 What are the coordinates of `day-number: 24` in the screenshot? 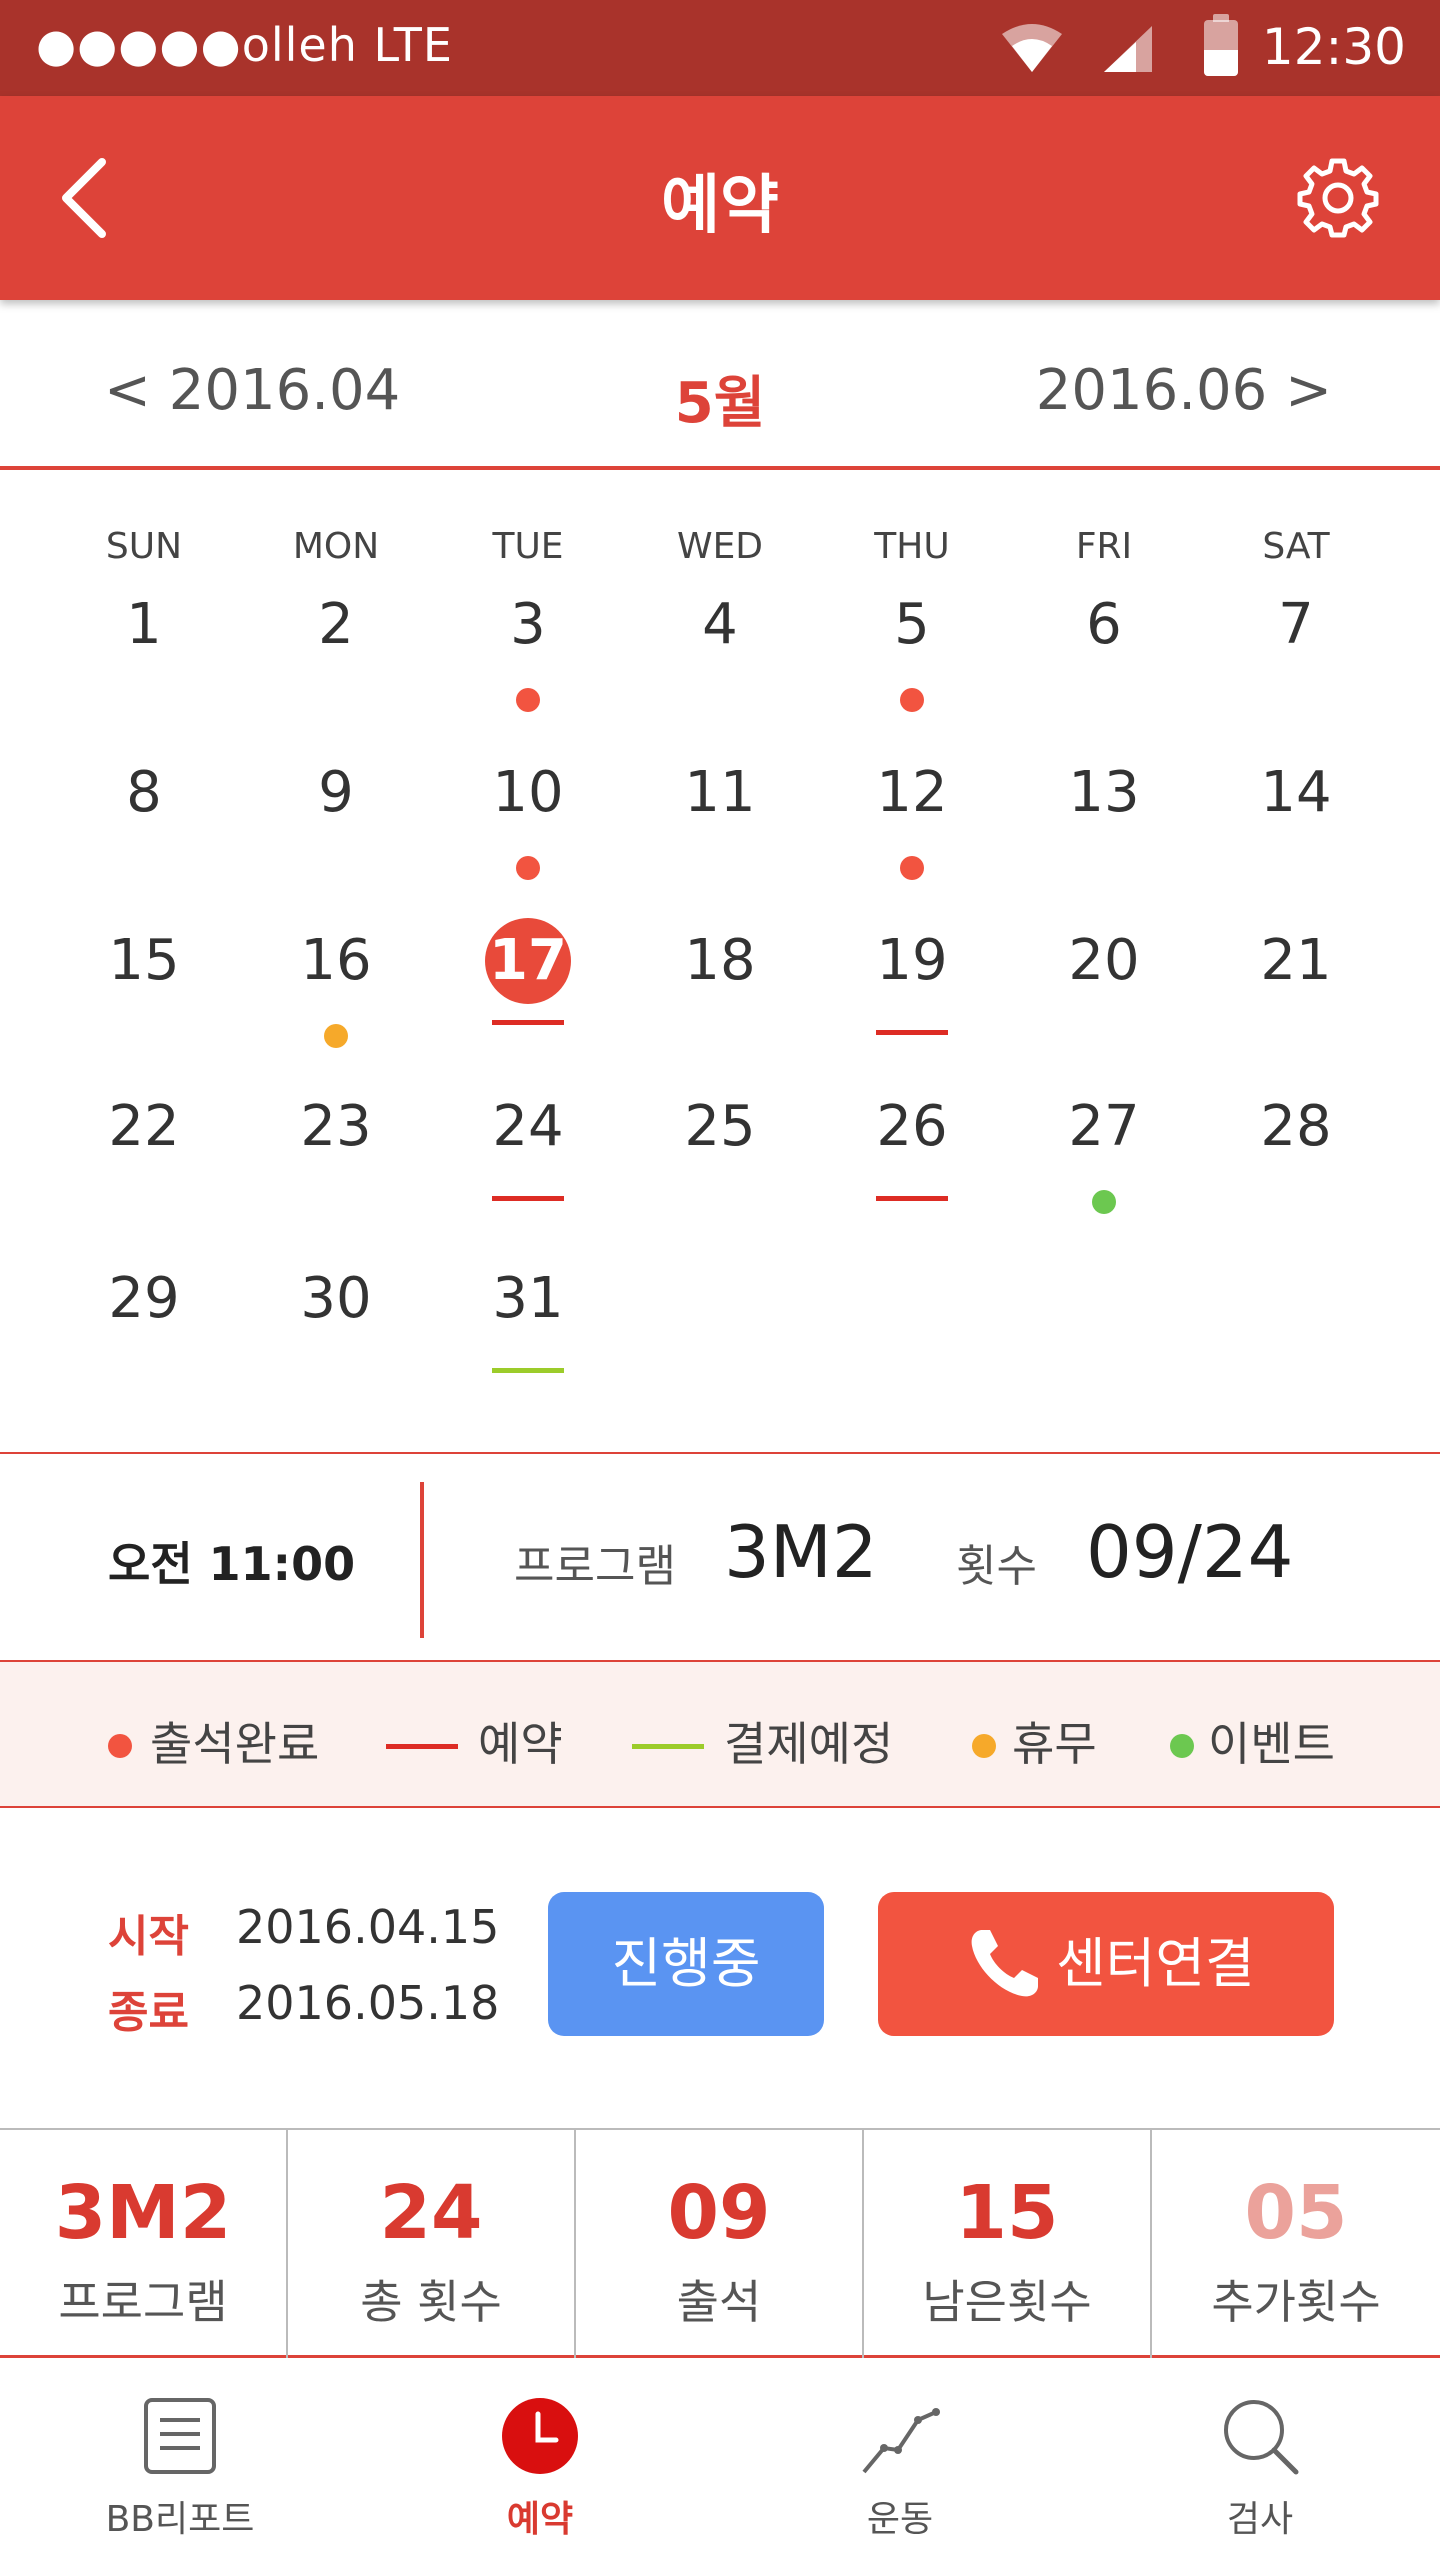 It's located at (528, 1126).